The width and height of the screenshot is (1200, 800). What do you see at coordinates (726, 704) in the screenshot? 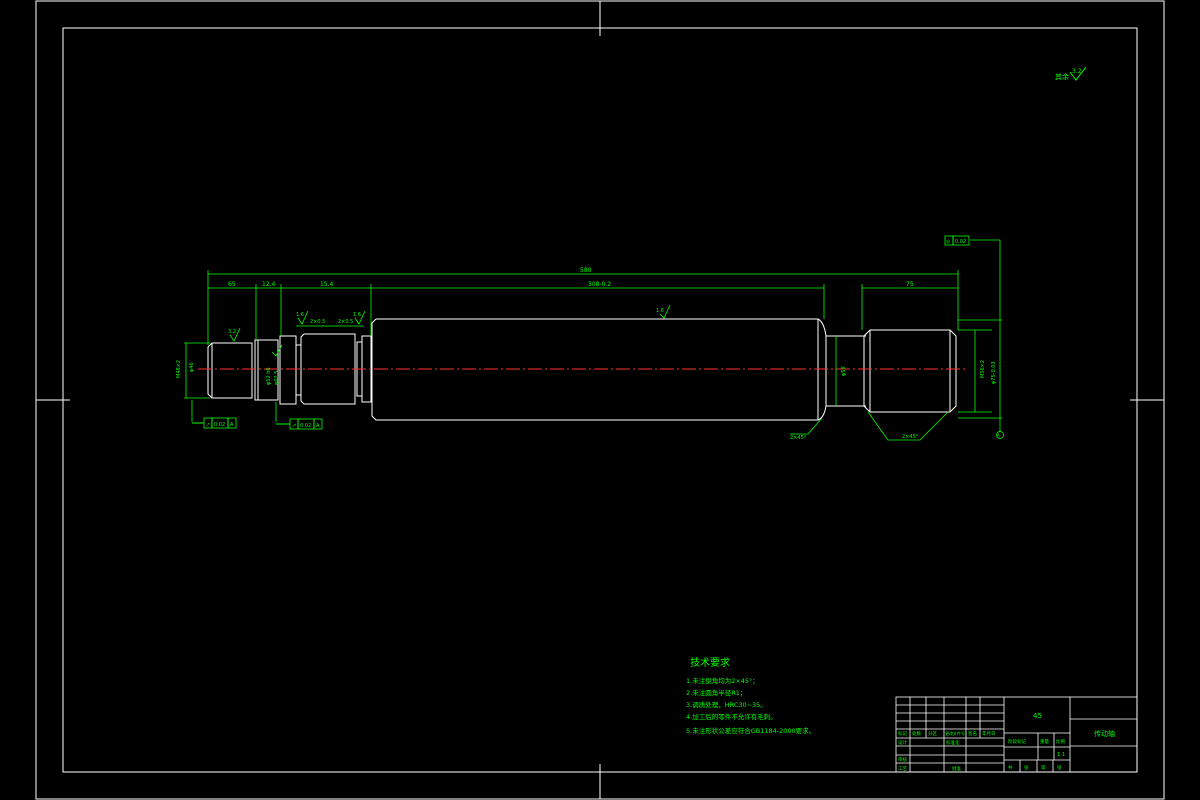
I see `note-item-3: 3.调质处理，HRC30~35。` at bounding box center [726, 704].